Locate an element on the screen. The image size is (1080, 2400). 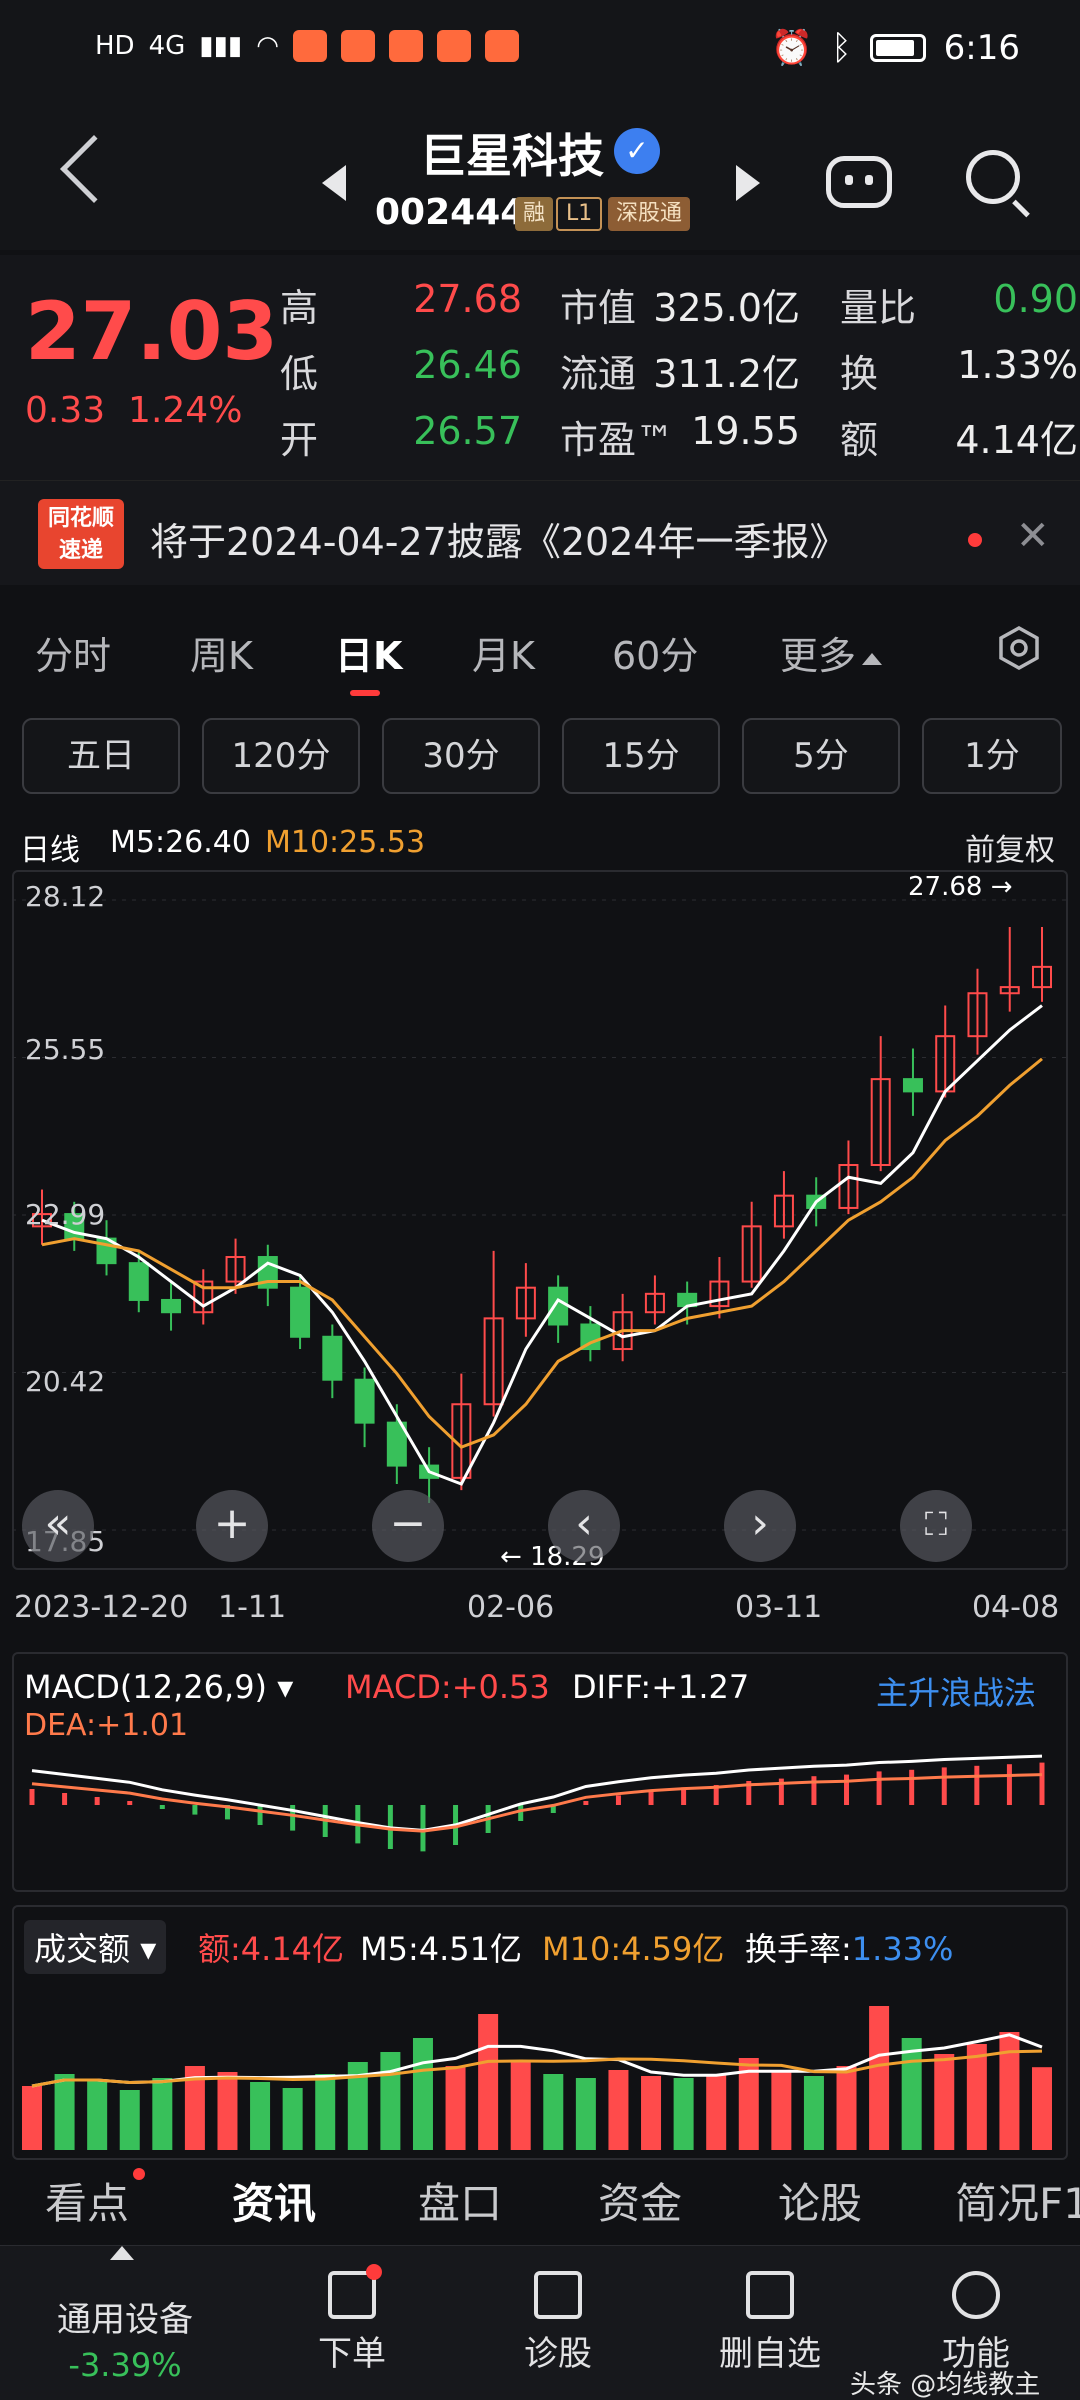
amount-value: 4.14亿 is located at coordinates (1016, 440).